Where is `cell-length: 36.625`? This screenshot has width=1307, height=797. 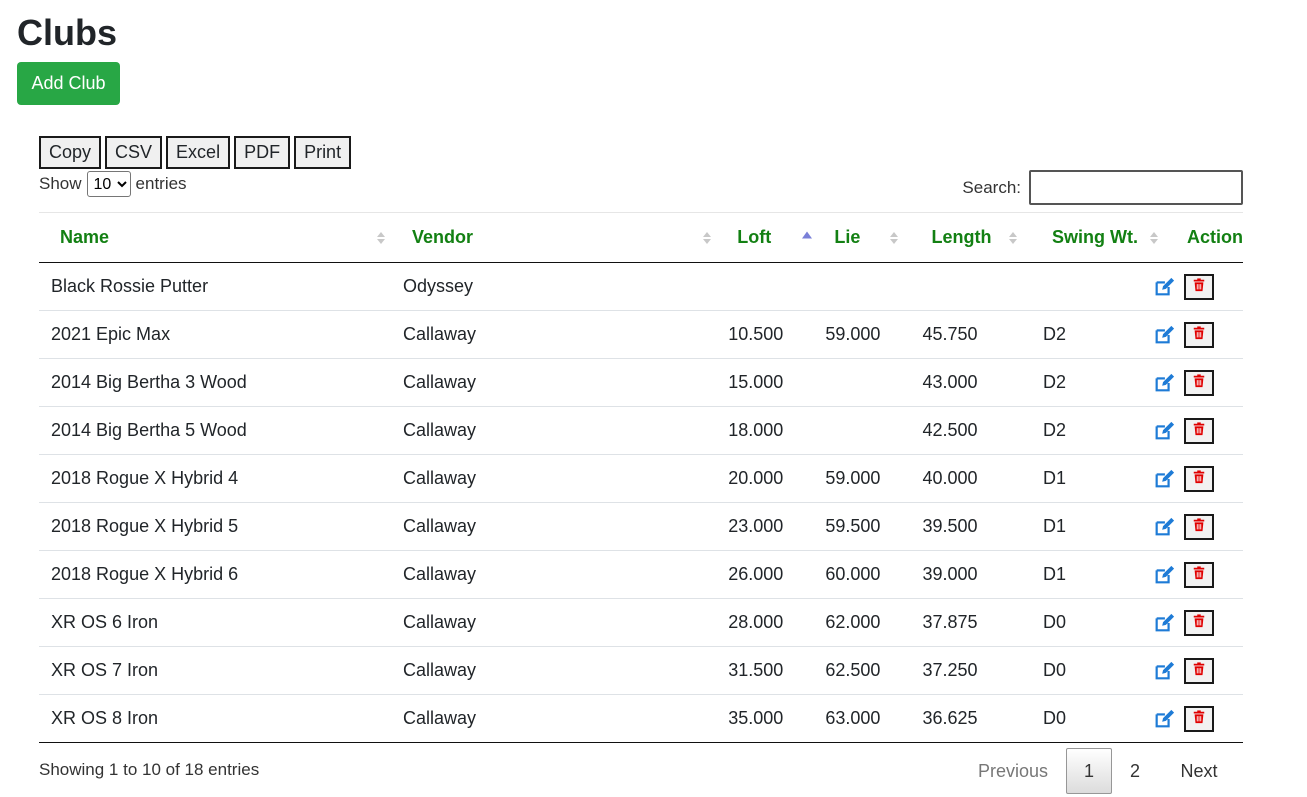
cell-length: 36.625 is located at coordinates (950, 718).